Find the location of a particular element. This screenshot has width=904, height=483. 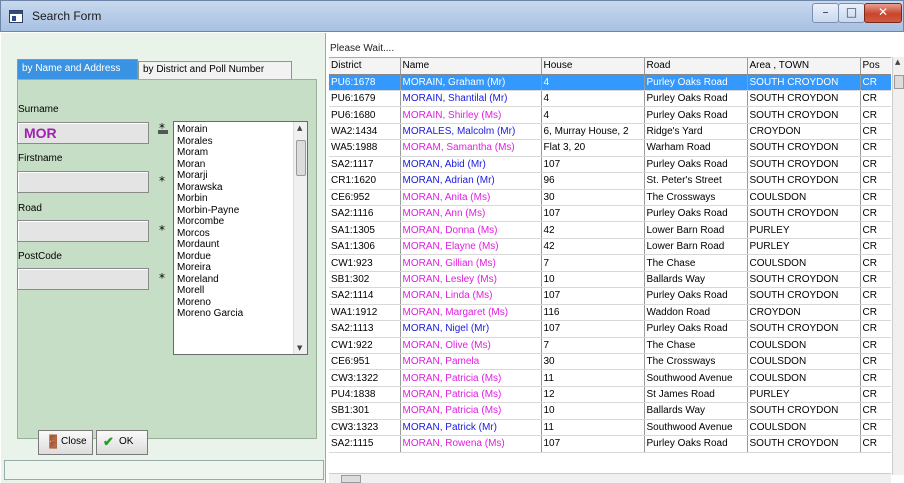

table-cell: MORAN, Pamela is located at coordinates (471, 362).